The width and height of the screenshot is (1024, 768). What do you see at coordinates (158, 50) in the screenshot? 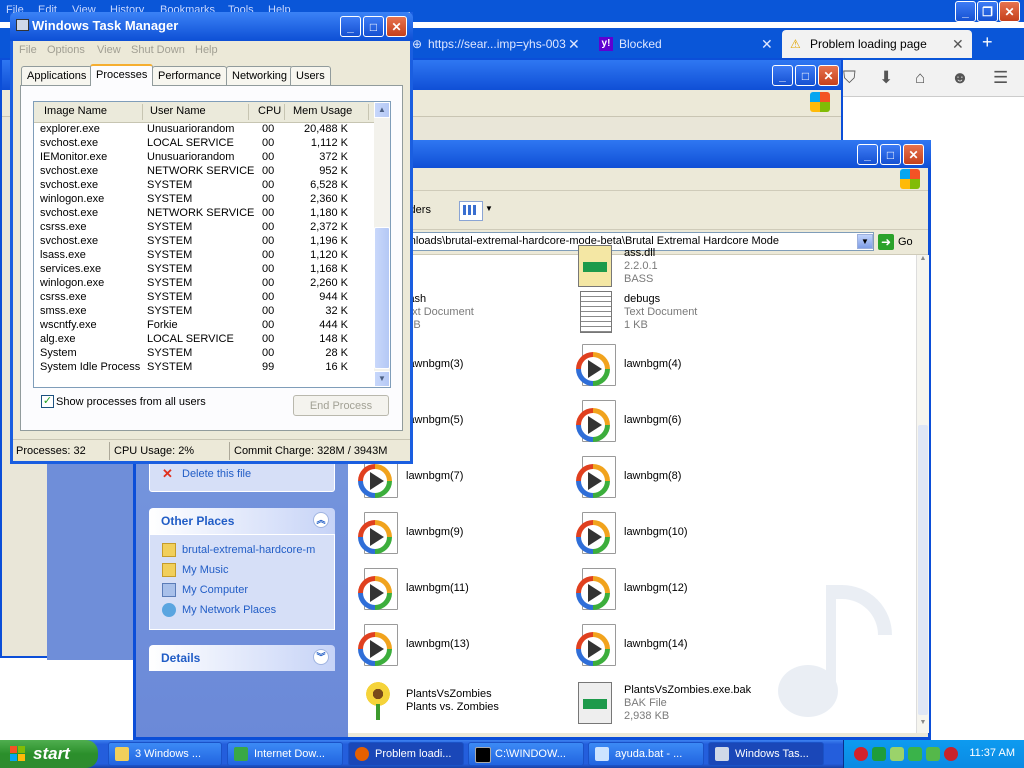
I see `menu-shut-down: Shut Down` at bounding box center [158, 50].